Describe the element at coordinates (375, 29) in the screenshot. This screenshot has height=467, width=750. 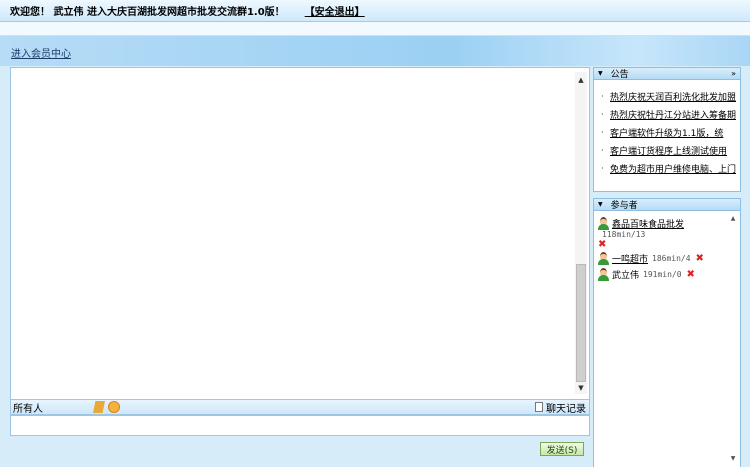
I see `sub-bar` at that location.